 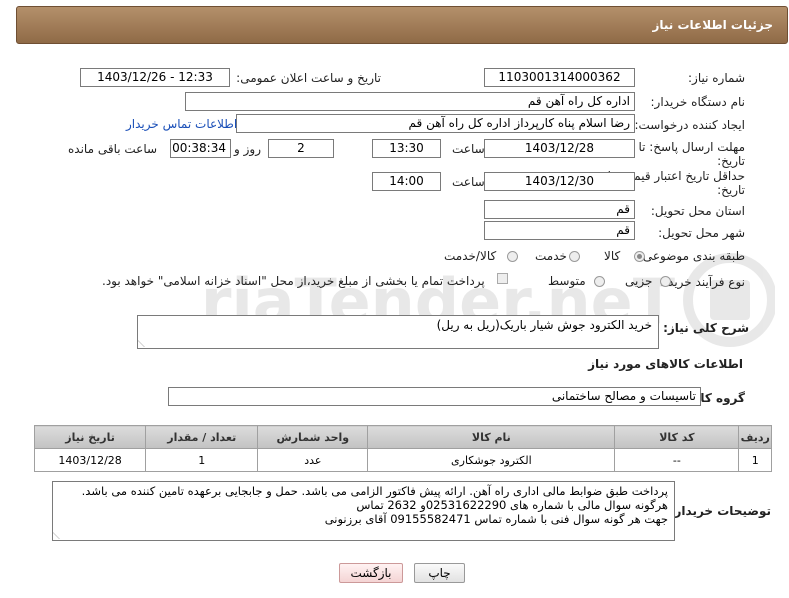 I want to click on city-field: قم, so click(x=559, y=230).